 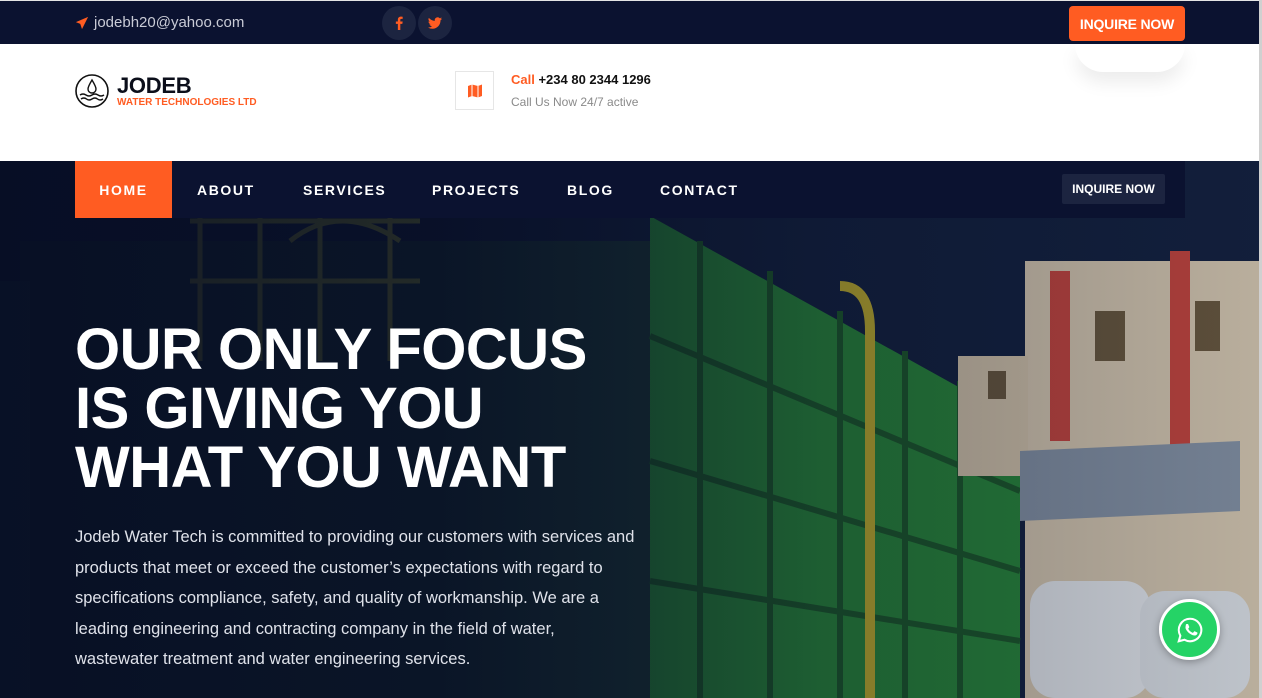 What do you see at coordinates (187, 102) in the screenshot?
I see `logo-subtitle: WATER TECHNOLOGIES LTD` at bounding box center [187, 102].